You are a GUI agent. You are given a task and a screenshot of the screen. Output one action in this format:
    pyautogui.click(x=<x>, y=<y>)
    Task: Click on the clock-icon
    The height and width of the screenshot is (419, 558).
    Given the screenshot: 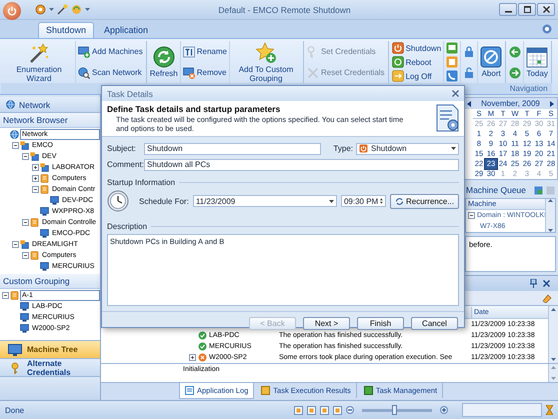 What is the action you would take?
    pyautogui.click(x=118, y=201)
    